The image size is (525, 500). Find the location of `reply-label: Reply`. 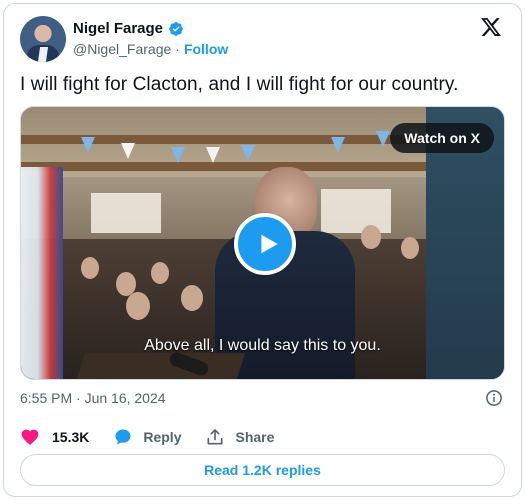

reply-label: Reply is located at coordinates (162, 437).